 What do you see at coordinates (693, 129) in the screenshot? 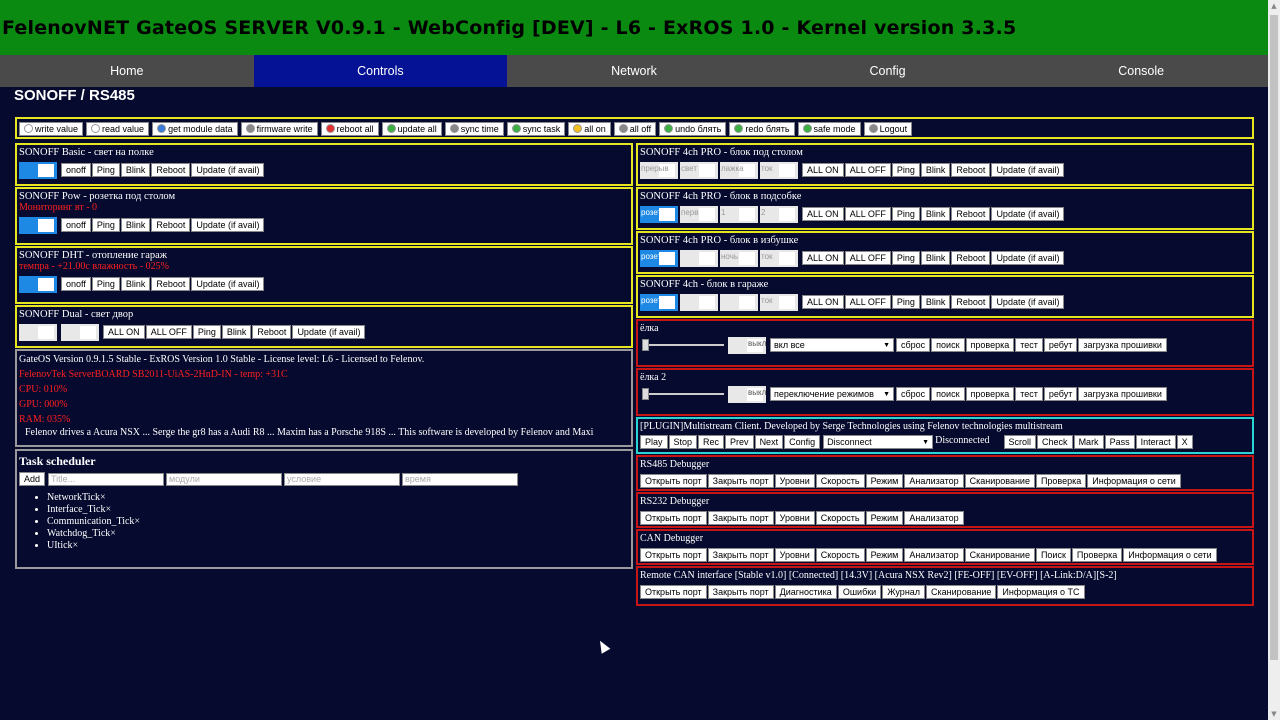
I see `undo-блять-button: undo блять` at bounding box center [693, 129].